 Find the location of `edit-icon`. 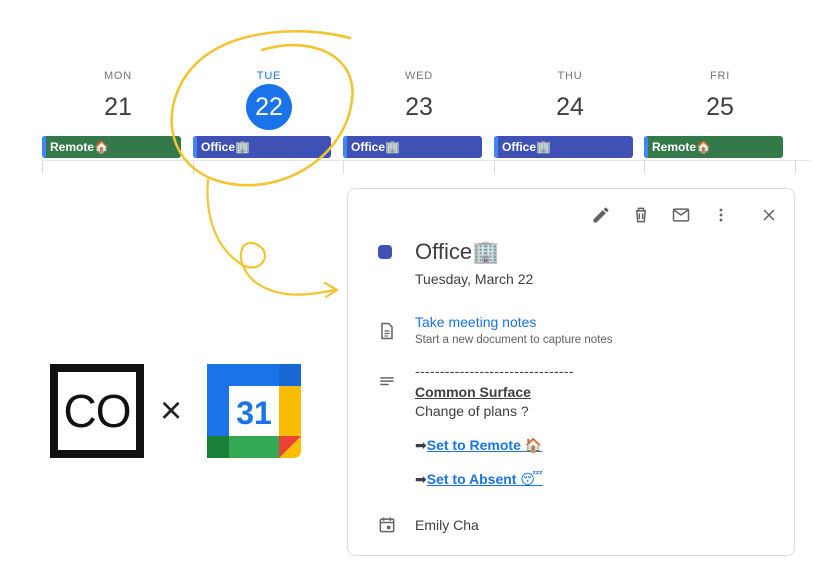

edit-icon is located at coordinates (601, 215).